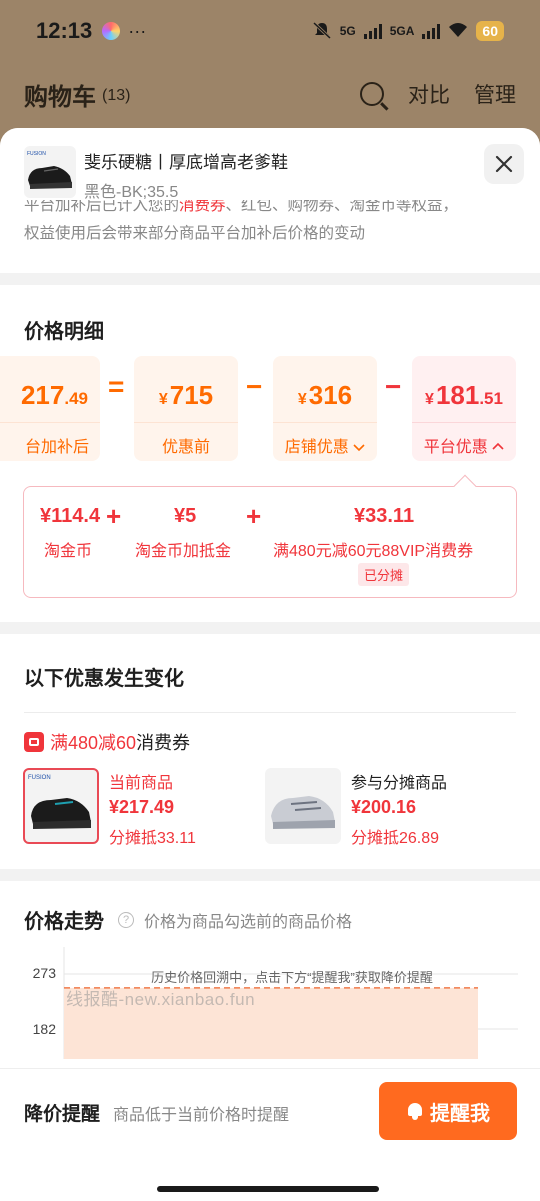  What do you see at coordinates (384, 807) in the screenshot?
I see `shared-product-price: ¥200.16` at bounding box center [384, 807].